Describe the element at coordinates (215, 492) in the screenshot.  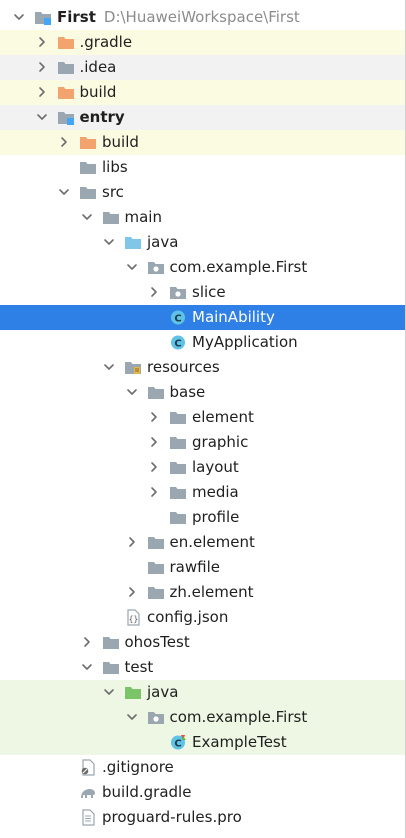
I see `tree-item-label: media` at that location.